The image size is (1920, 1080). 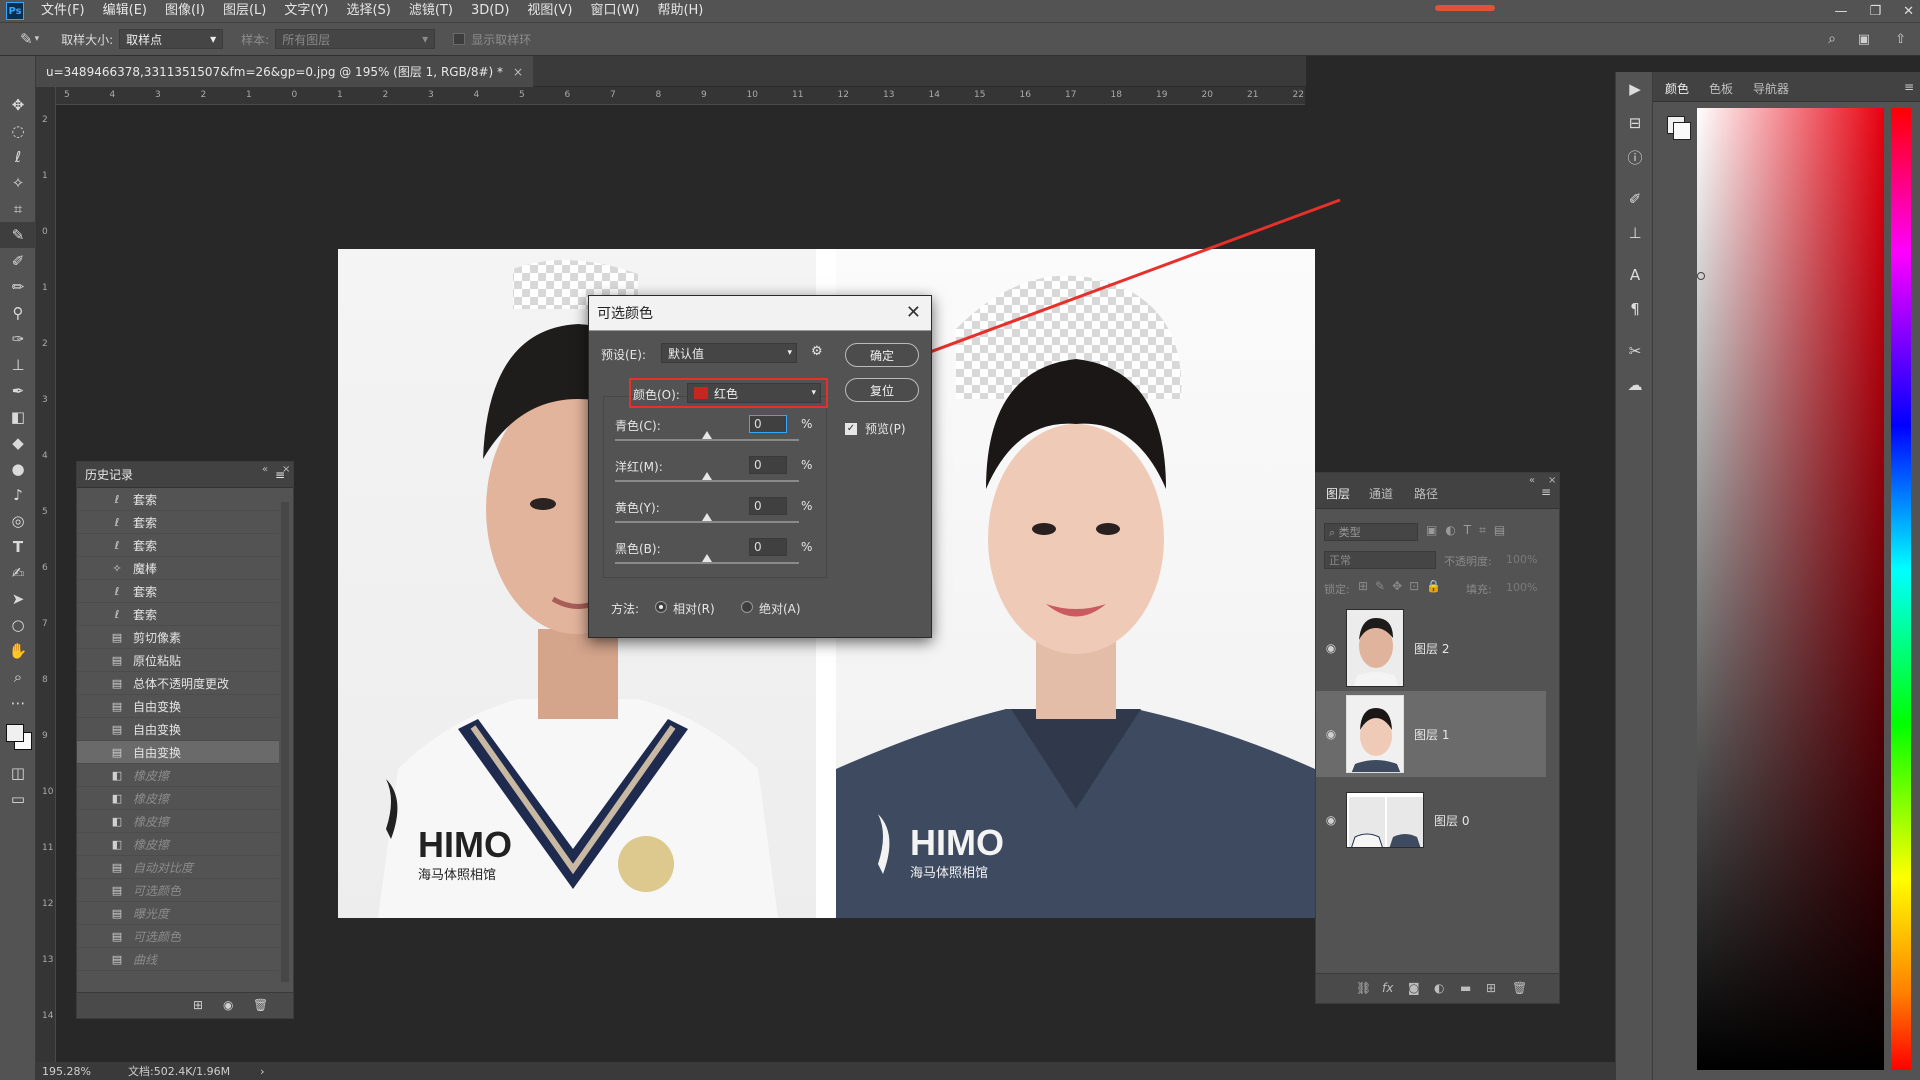 What do you see at coordinates (1465, 988) in the screenshot?
I see `new-group-icon: ▬` at bounding box center [1465, 988].